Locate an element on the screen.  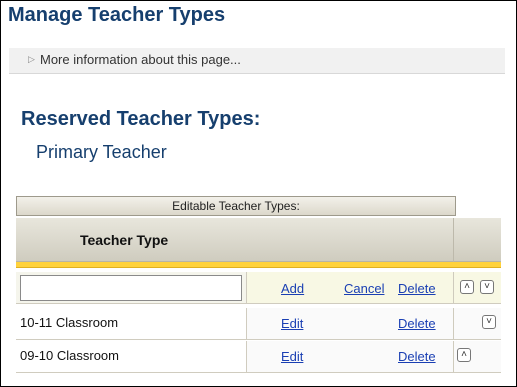
type-name-cell: 10-11 Classroom is located at coordinates (131, 323).